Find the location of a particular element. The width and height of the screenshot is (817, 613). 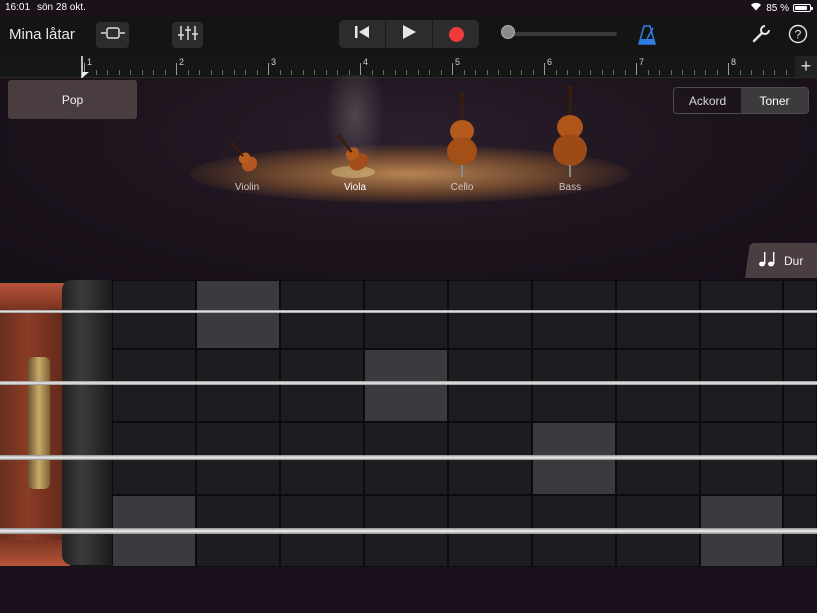

volume-slider-track is located at coordinates (562, 34).